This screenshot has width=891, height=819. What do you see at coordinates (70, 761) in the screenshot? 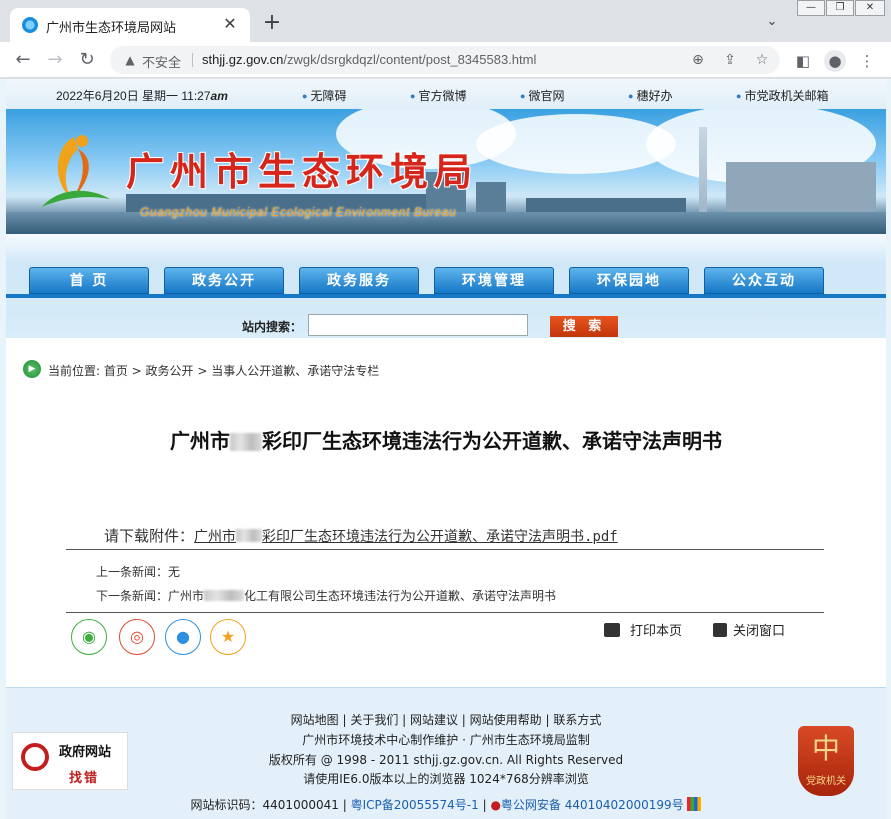
I see `gov-site-find-error-badge: 政府网站 找错` at bounding box center [70, 761].